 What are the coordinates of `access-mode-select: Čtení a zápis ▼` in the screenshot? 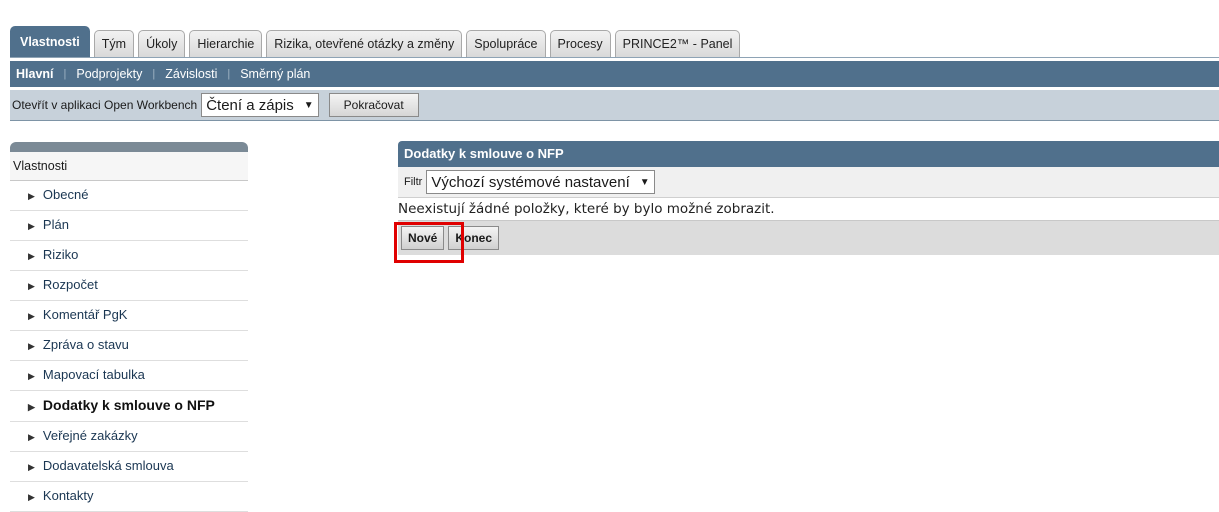 It's located at (260, 105).